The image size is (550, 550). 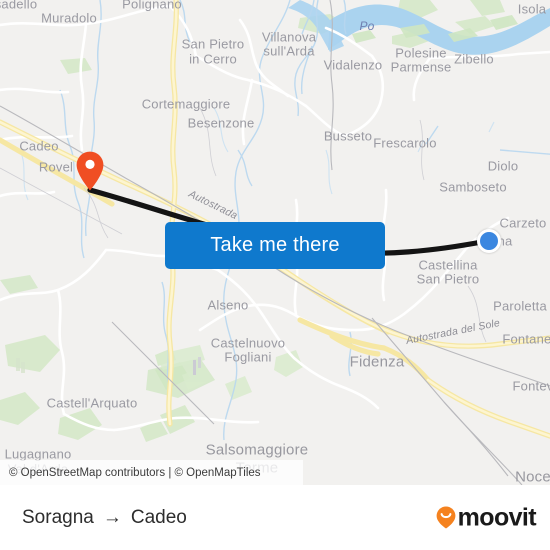 I want to click on moovit-wordmark: moovit, so click(x=497, y=517).